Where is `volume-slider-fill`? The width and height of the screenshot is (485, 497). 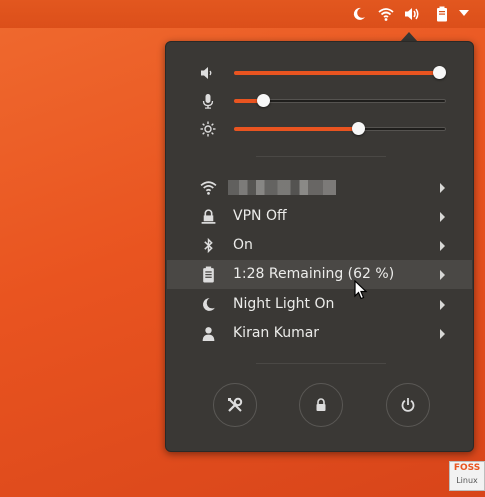
volume-slider-fill is located at coordinates (337, 73).